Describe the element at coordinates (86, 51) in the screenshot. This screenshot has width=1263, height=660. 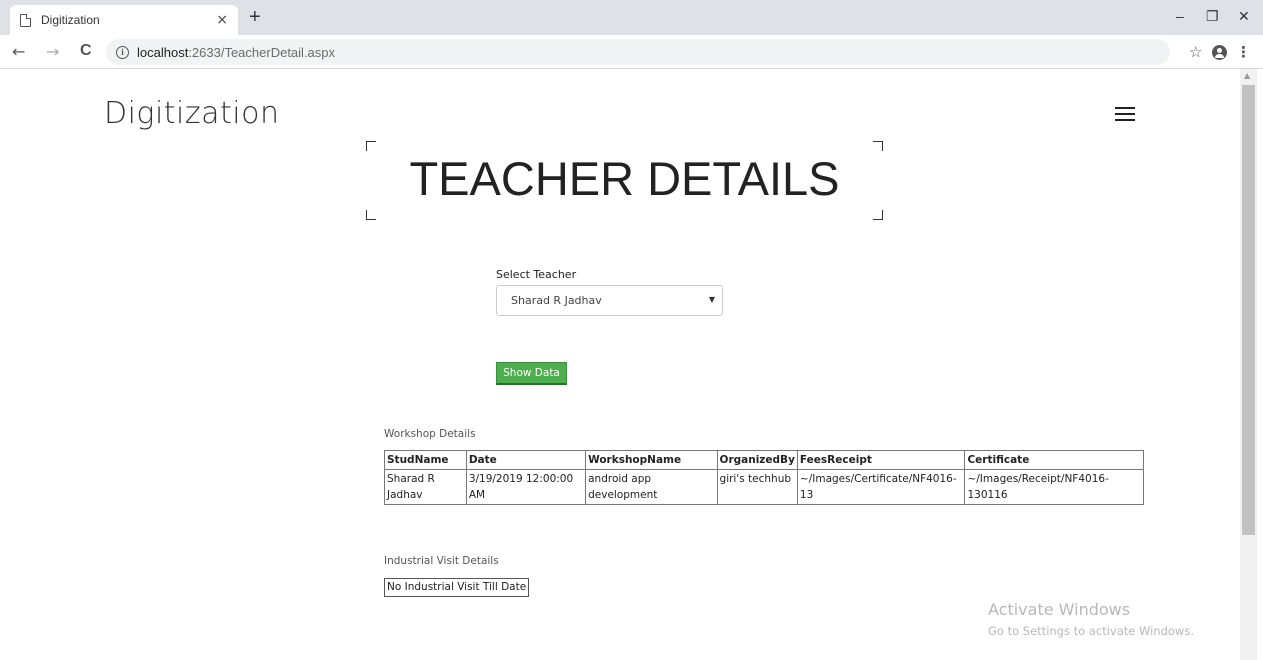
I see `reload-icon: C` at that location.